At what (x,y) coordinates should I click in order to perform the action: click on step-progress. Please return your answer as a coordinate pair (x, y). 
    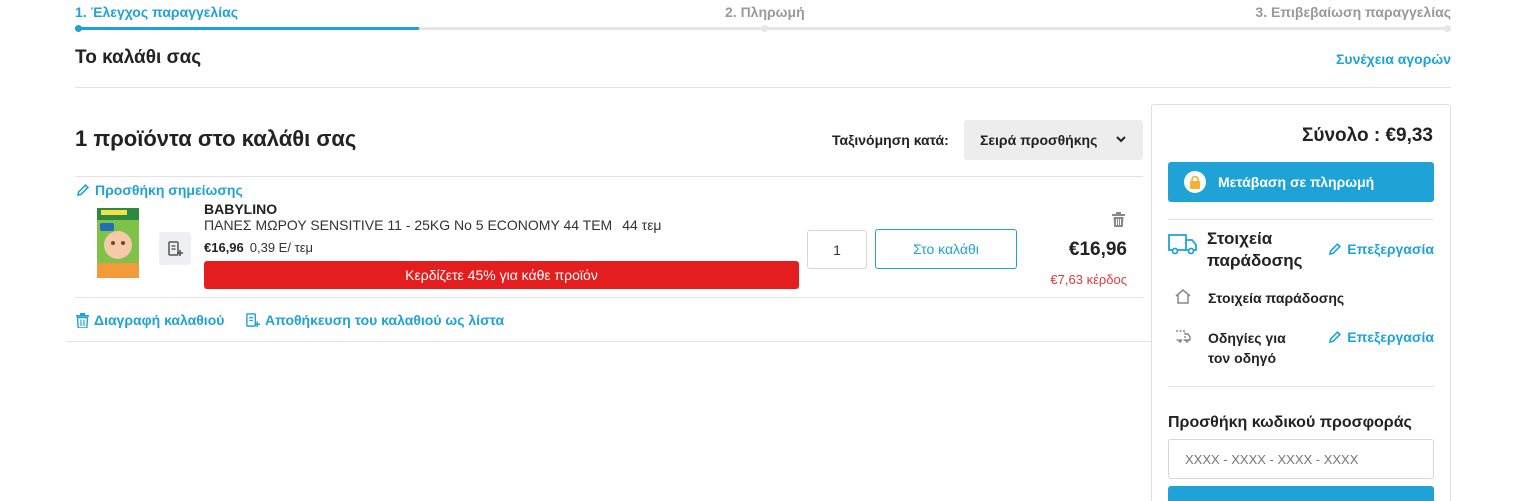
    Looking at the image, I should click on (247, 28).